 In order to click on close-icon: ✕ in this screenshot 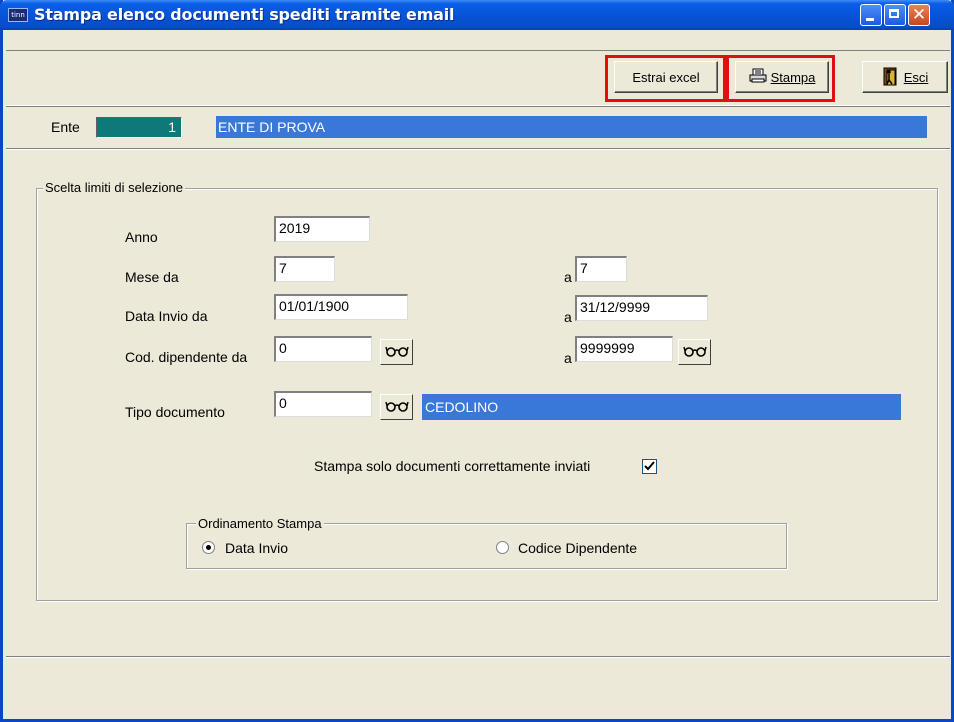, I will do `click(919, 15)`.